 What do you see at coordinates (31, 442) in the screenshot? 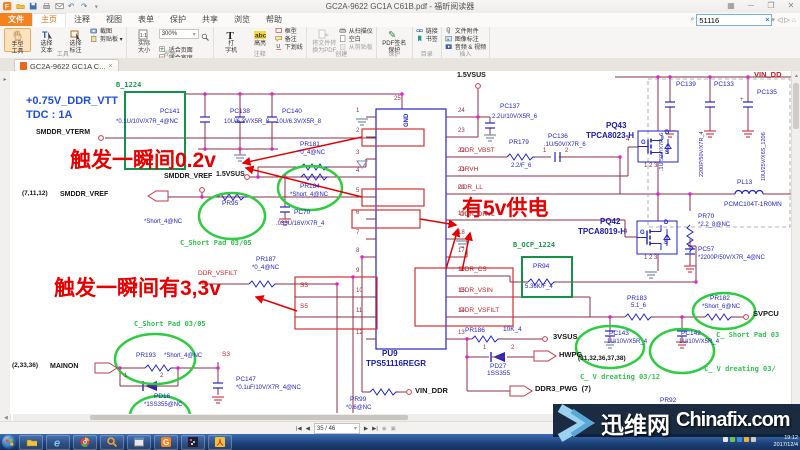
I see `taskbar-app-explorer` at bounding box center [31, 442].